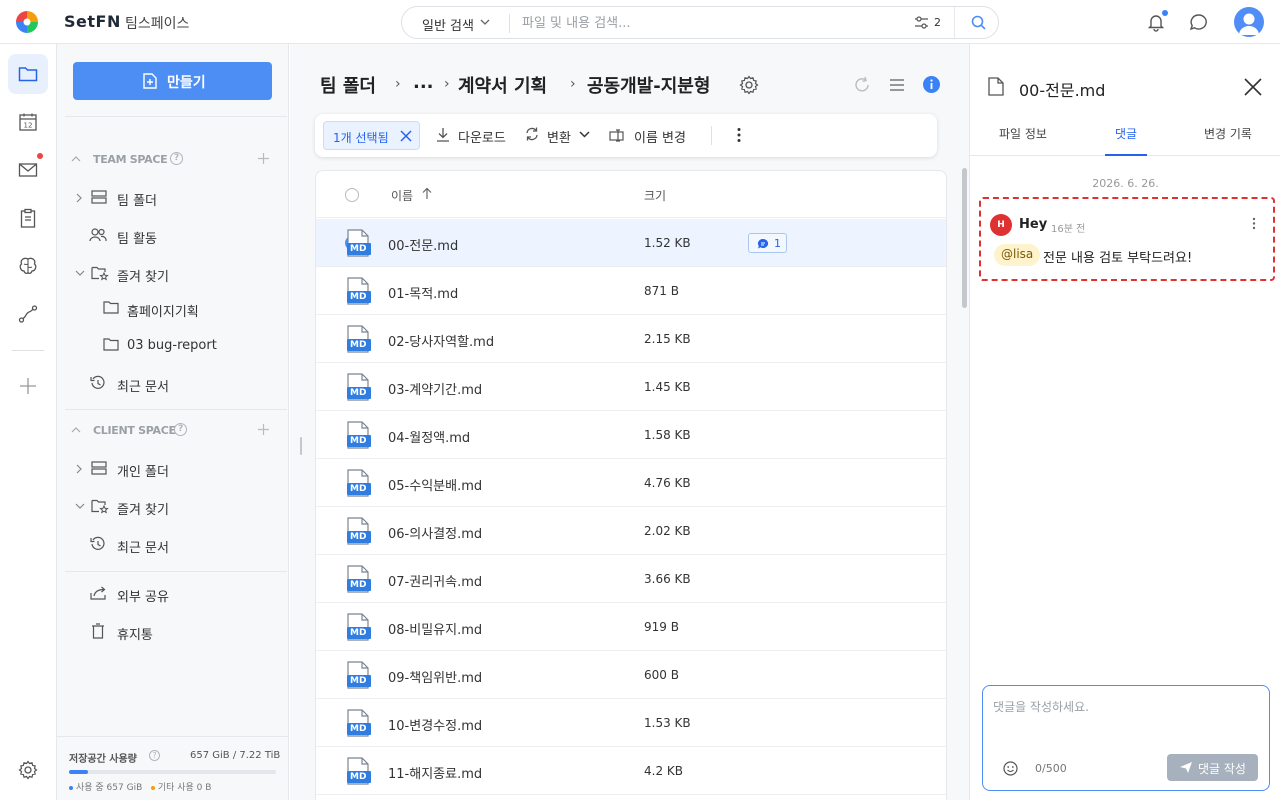 The height and width of the screenshot is (800, 1280). I want to click on tab-comments: 댓글, so click(1126, 133).